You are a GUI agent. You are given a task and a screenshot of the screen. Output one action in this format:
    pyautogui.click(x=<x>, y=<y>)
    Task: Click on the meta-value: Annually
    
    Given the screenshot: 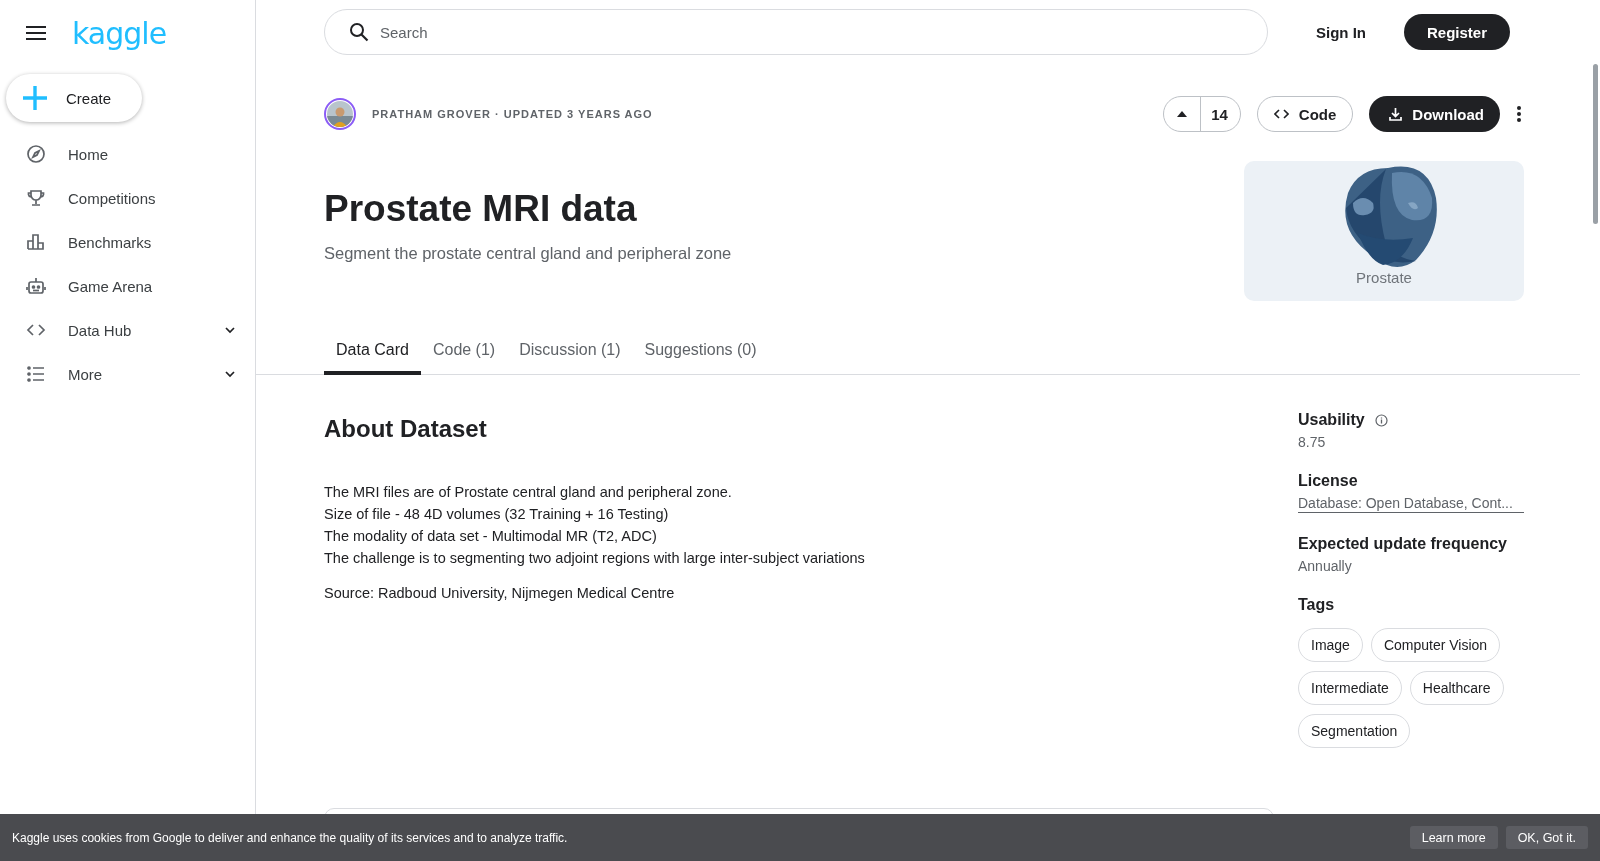 What is the action you would take?
    pyautogui.click(x=1325, y=566)
    